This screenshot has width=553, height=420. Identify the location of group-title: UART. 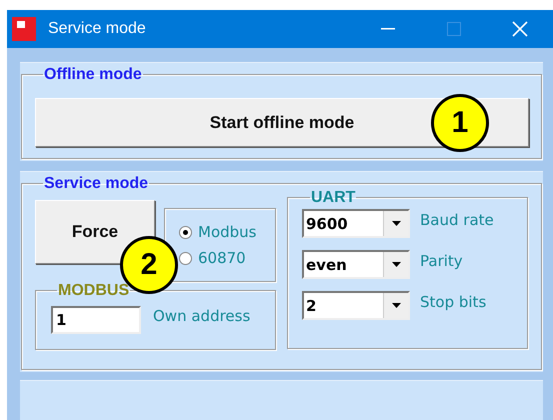
(333, 197).